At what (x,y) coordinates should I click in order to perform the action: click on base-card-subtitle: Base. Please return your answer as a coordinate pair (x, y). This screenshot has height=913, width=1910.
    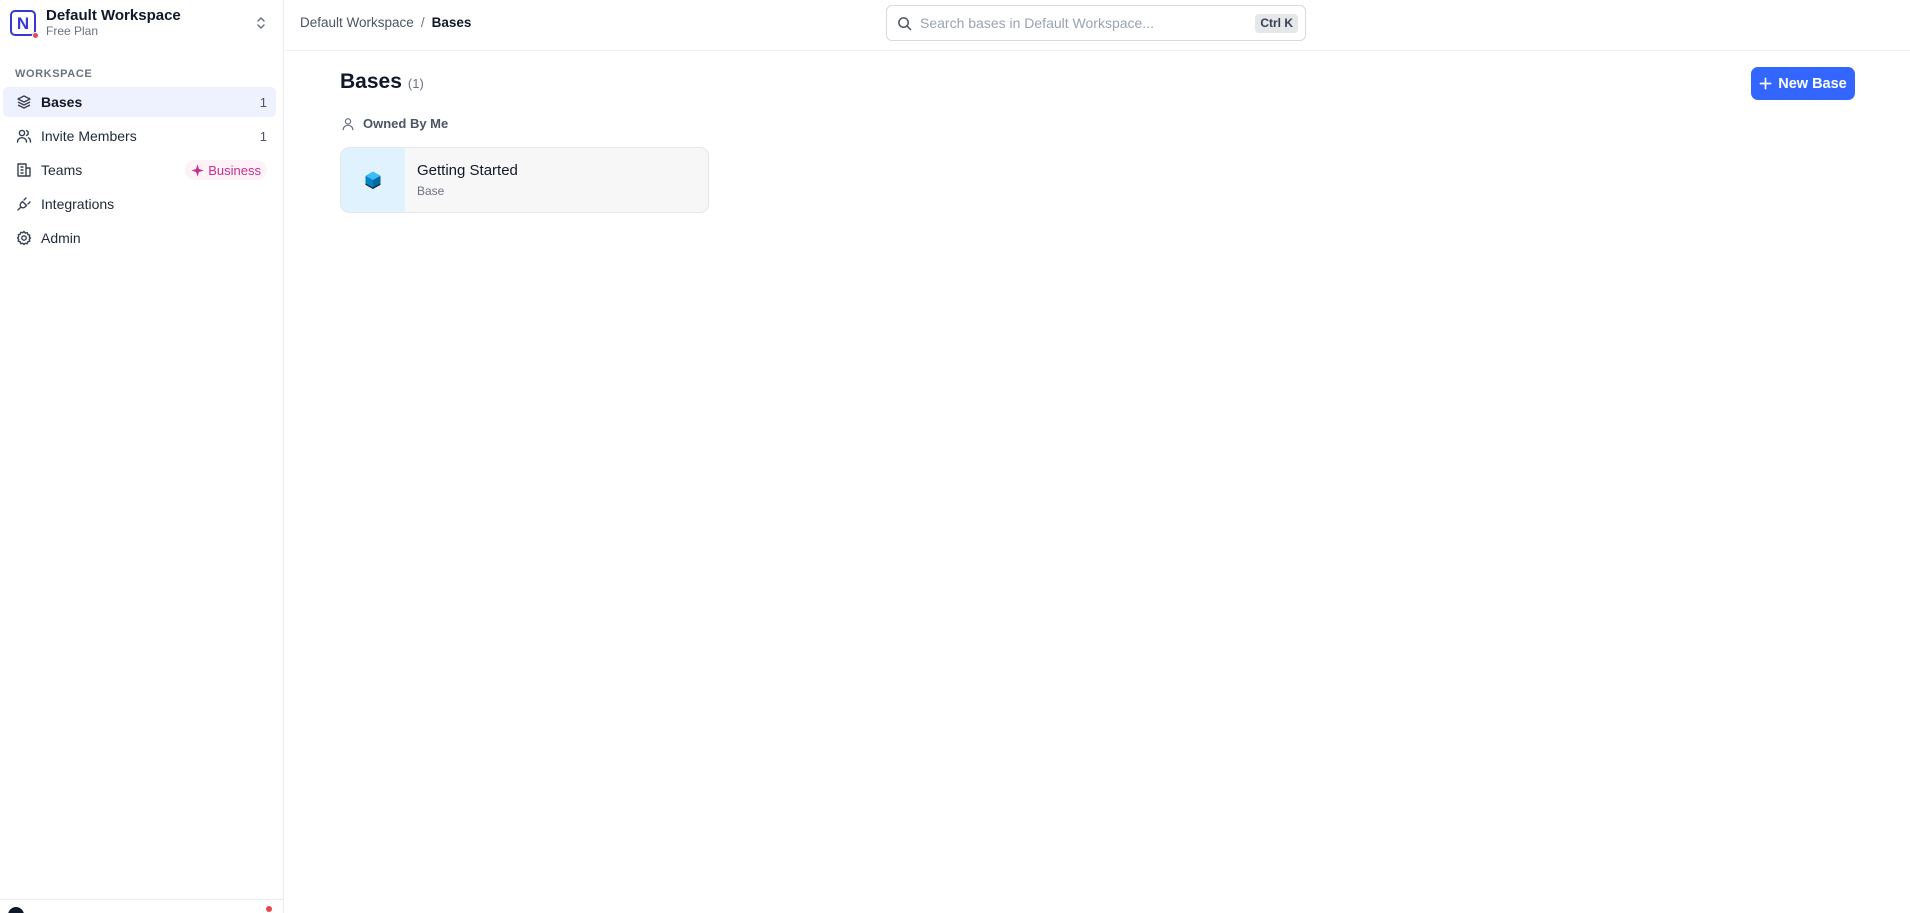
    Looking at the image, I should click on (431, 191).